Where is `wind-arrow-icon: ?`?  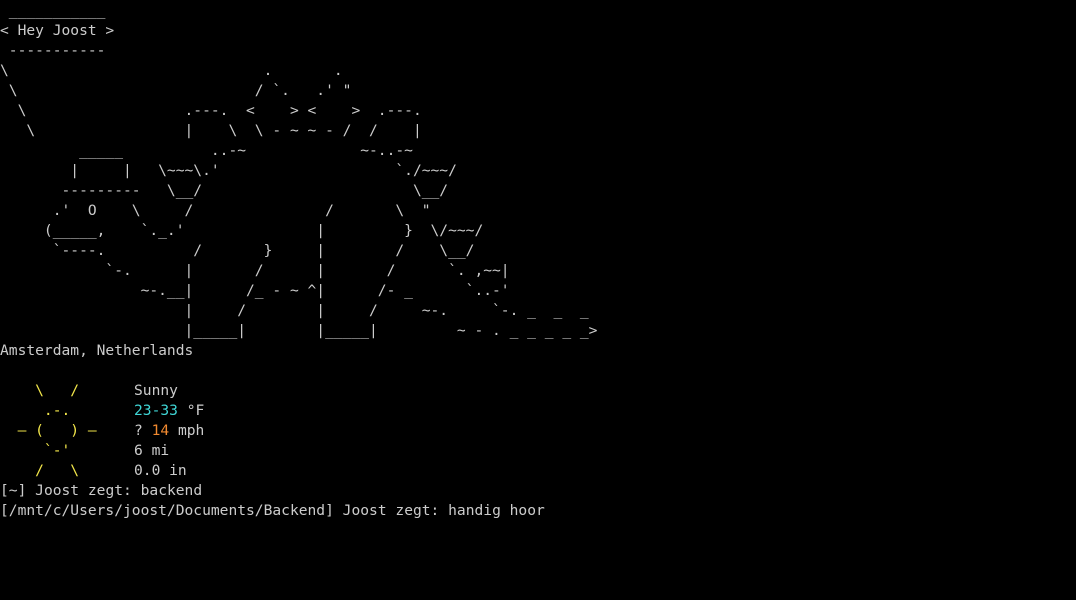 wind-arrow-icon: ? is located at coordinates (138, 430).